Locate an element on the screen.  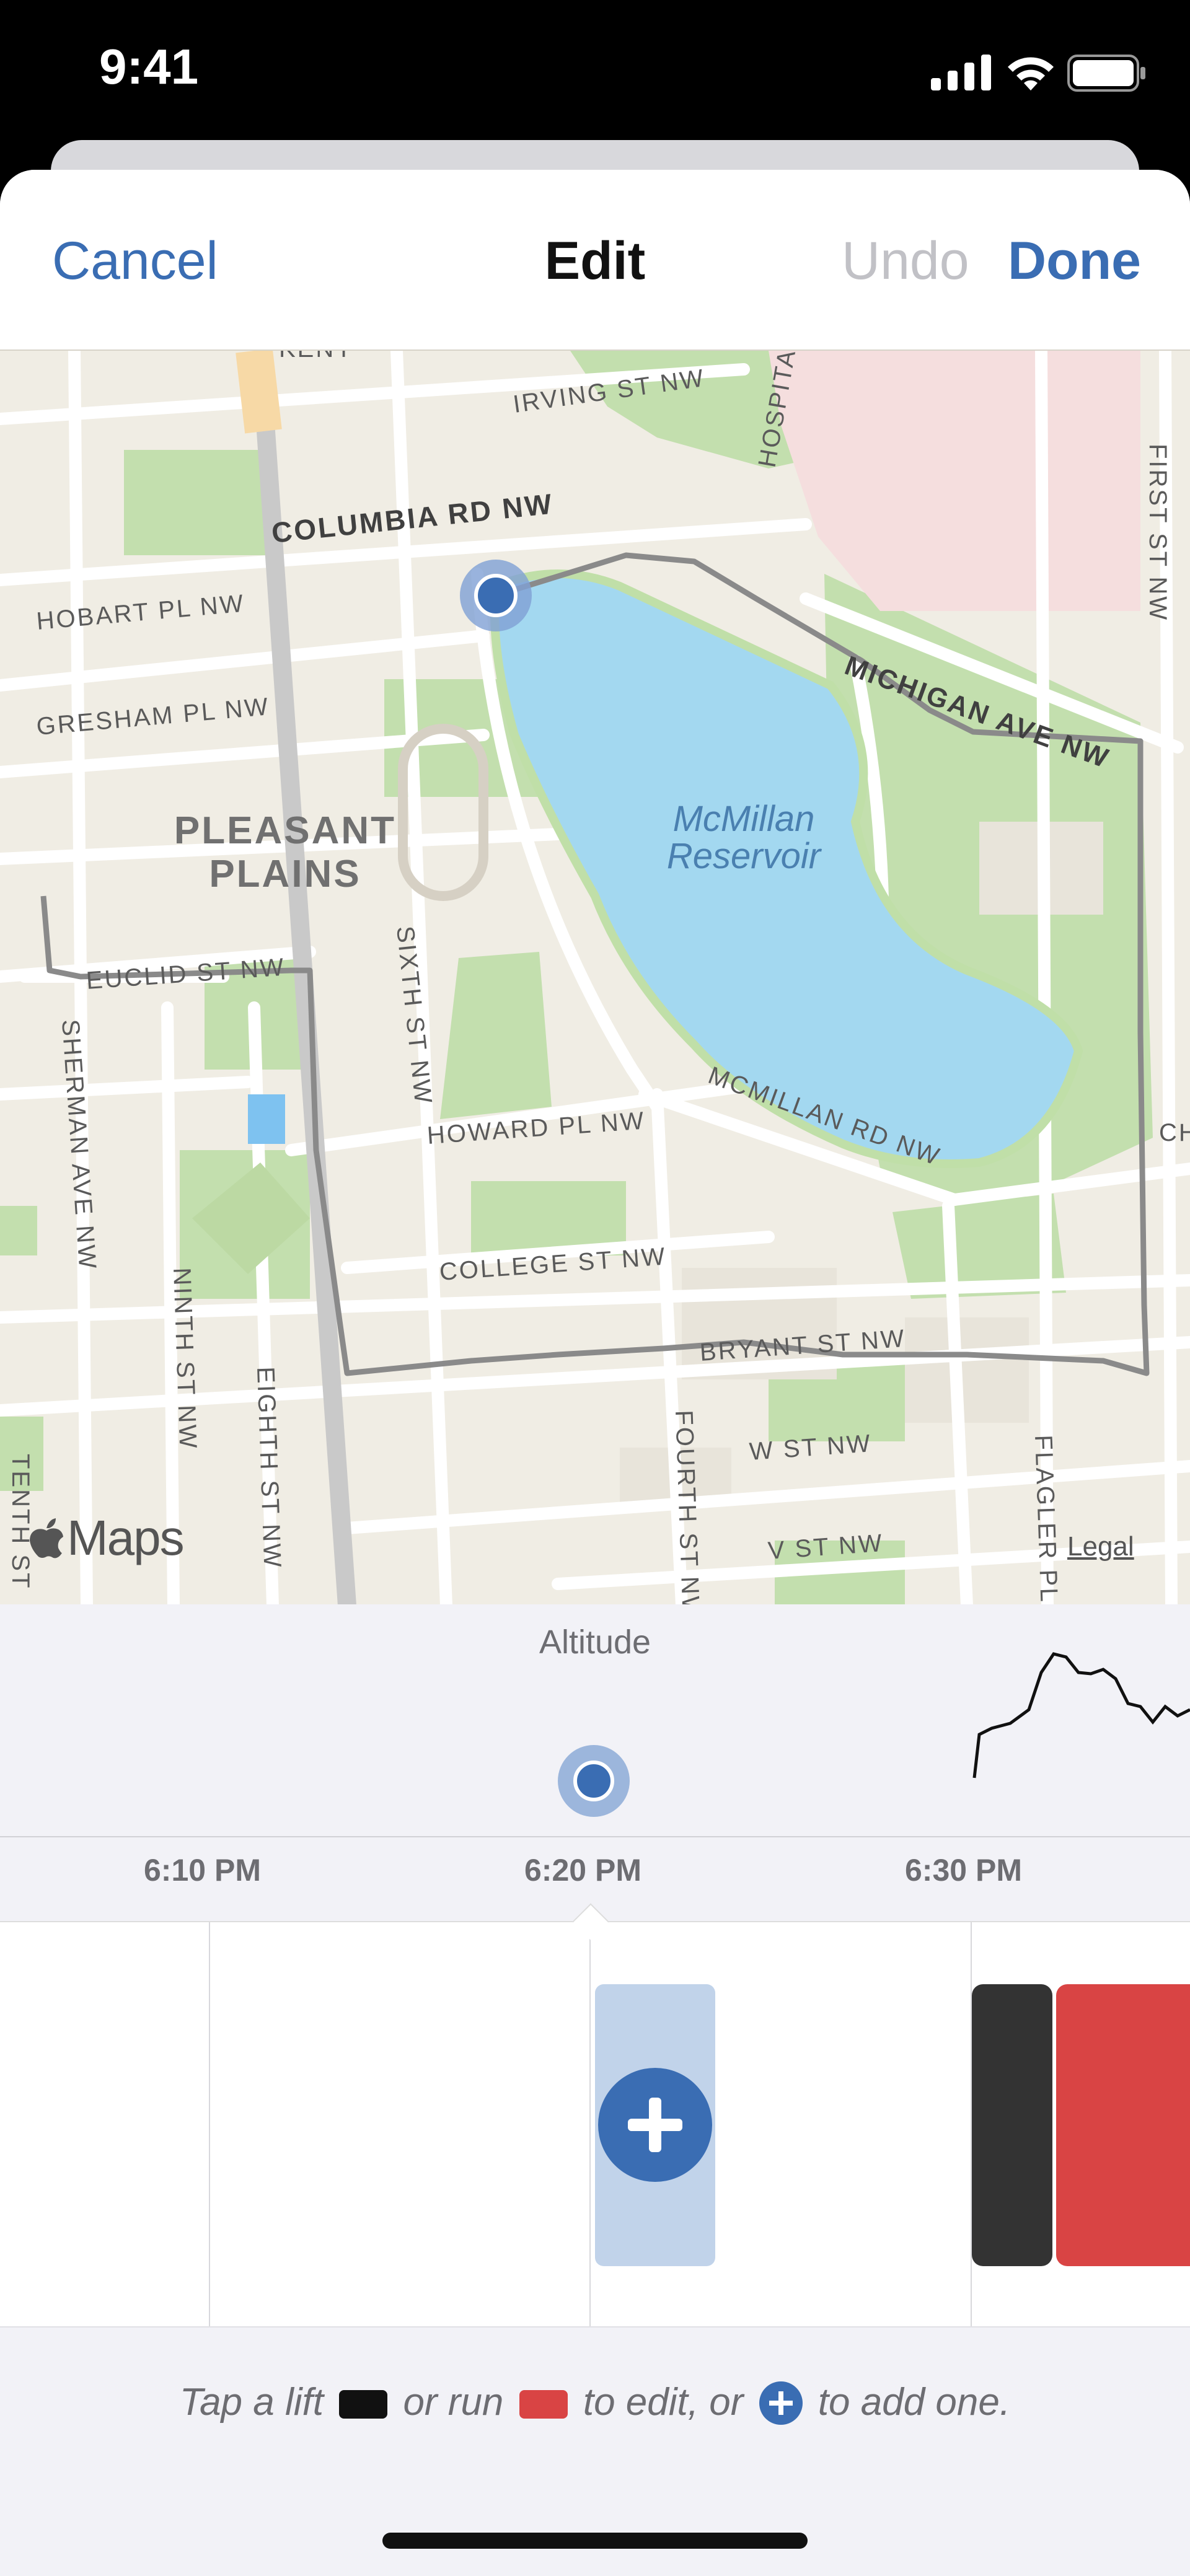
reservoir-label-line2: Reservoir is located at coordinates (744, 856).